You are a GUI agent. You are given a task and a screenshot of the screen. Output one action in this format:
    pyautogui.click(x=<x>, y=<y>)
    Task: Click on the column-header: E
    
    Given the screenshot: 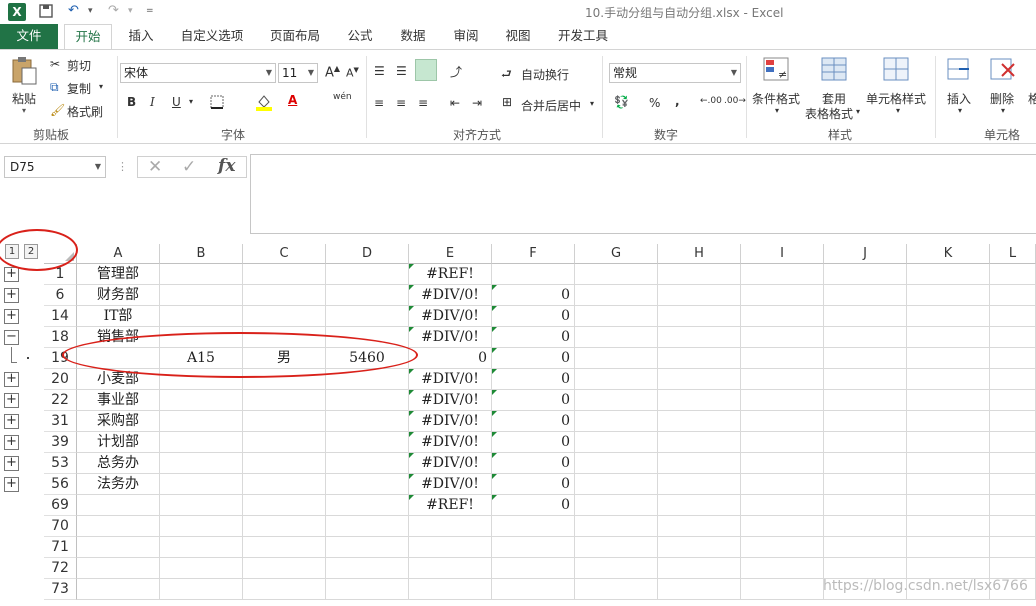 What is the action you would take?
    pyautogui.click(x=450, y=254)
    